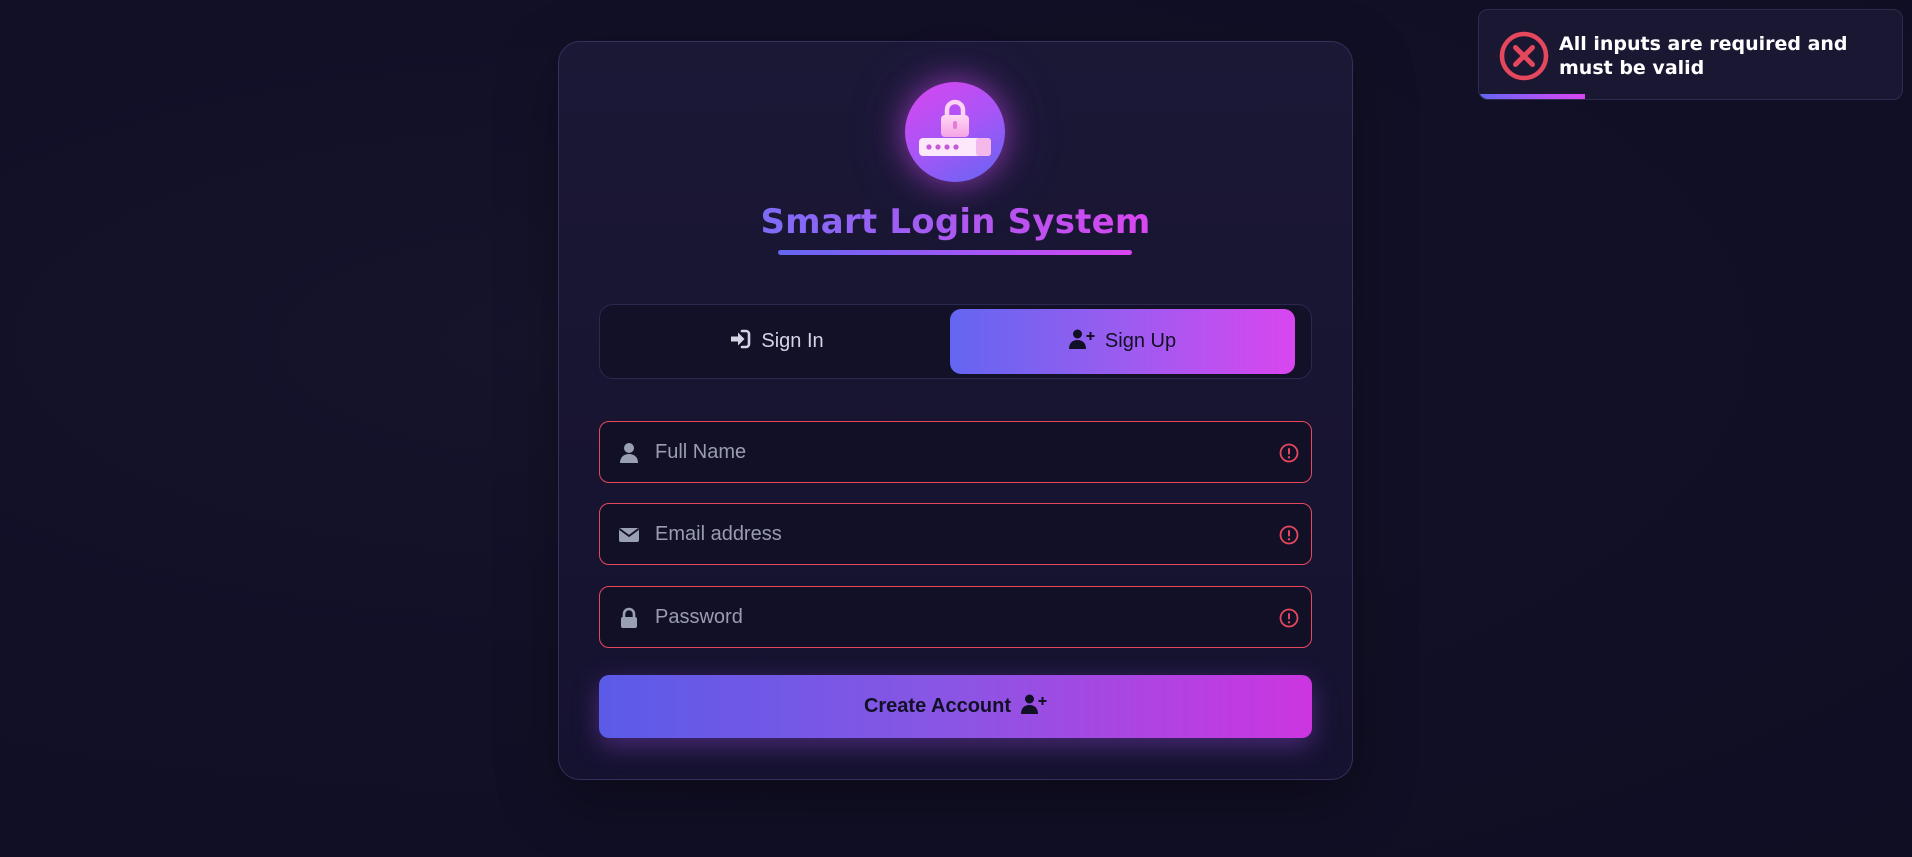 This screenshot has height=857, width=1912. Describe the element at coordinates (629, 618) in the screenshot. I see `lock-icon` at that location.